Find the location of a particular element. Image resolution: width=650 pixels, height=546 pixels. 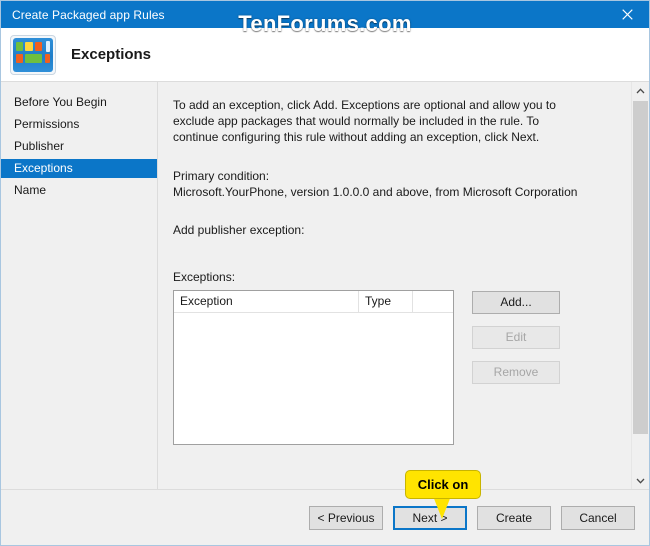

chevron-up-icon is located at coordinates (640, 90).